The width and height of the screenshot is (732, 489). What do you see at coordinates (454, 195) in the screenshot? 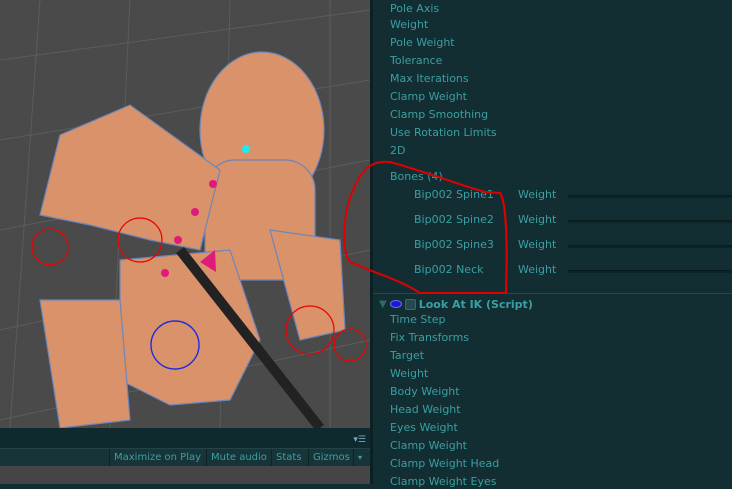
I see `bone-name: Bip002 Spine1` at bounding box center [454, 195].